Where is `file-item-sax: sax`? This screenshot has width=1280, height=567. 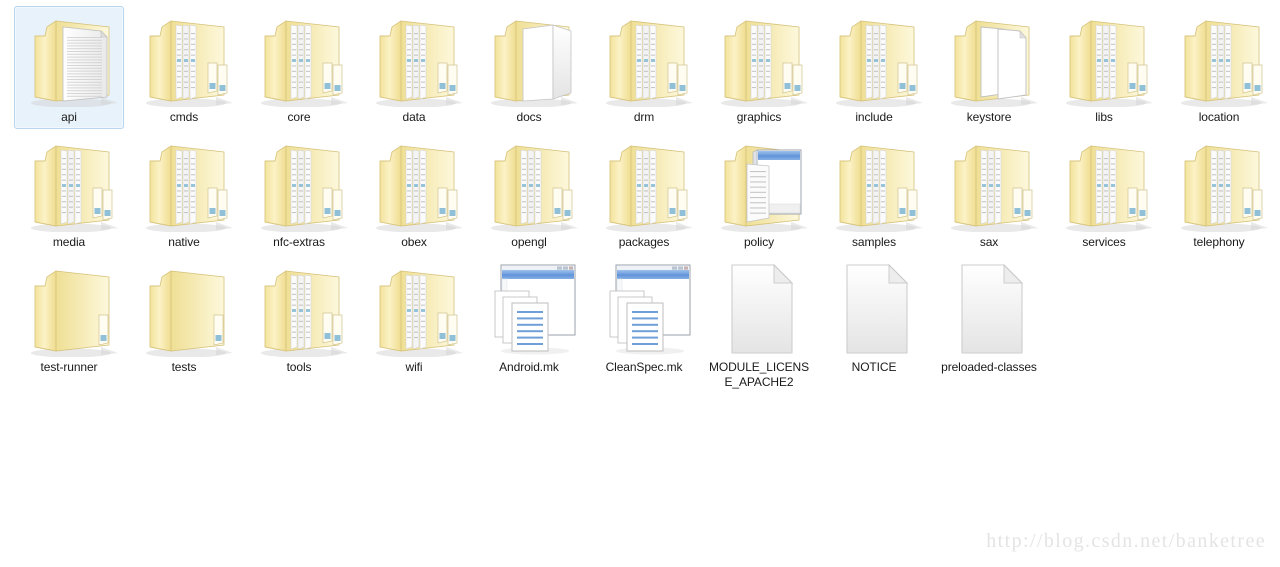
file-item-sax: sax is located at coordinates (989, 192).